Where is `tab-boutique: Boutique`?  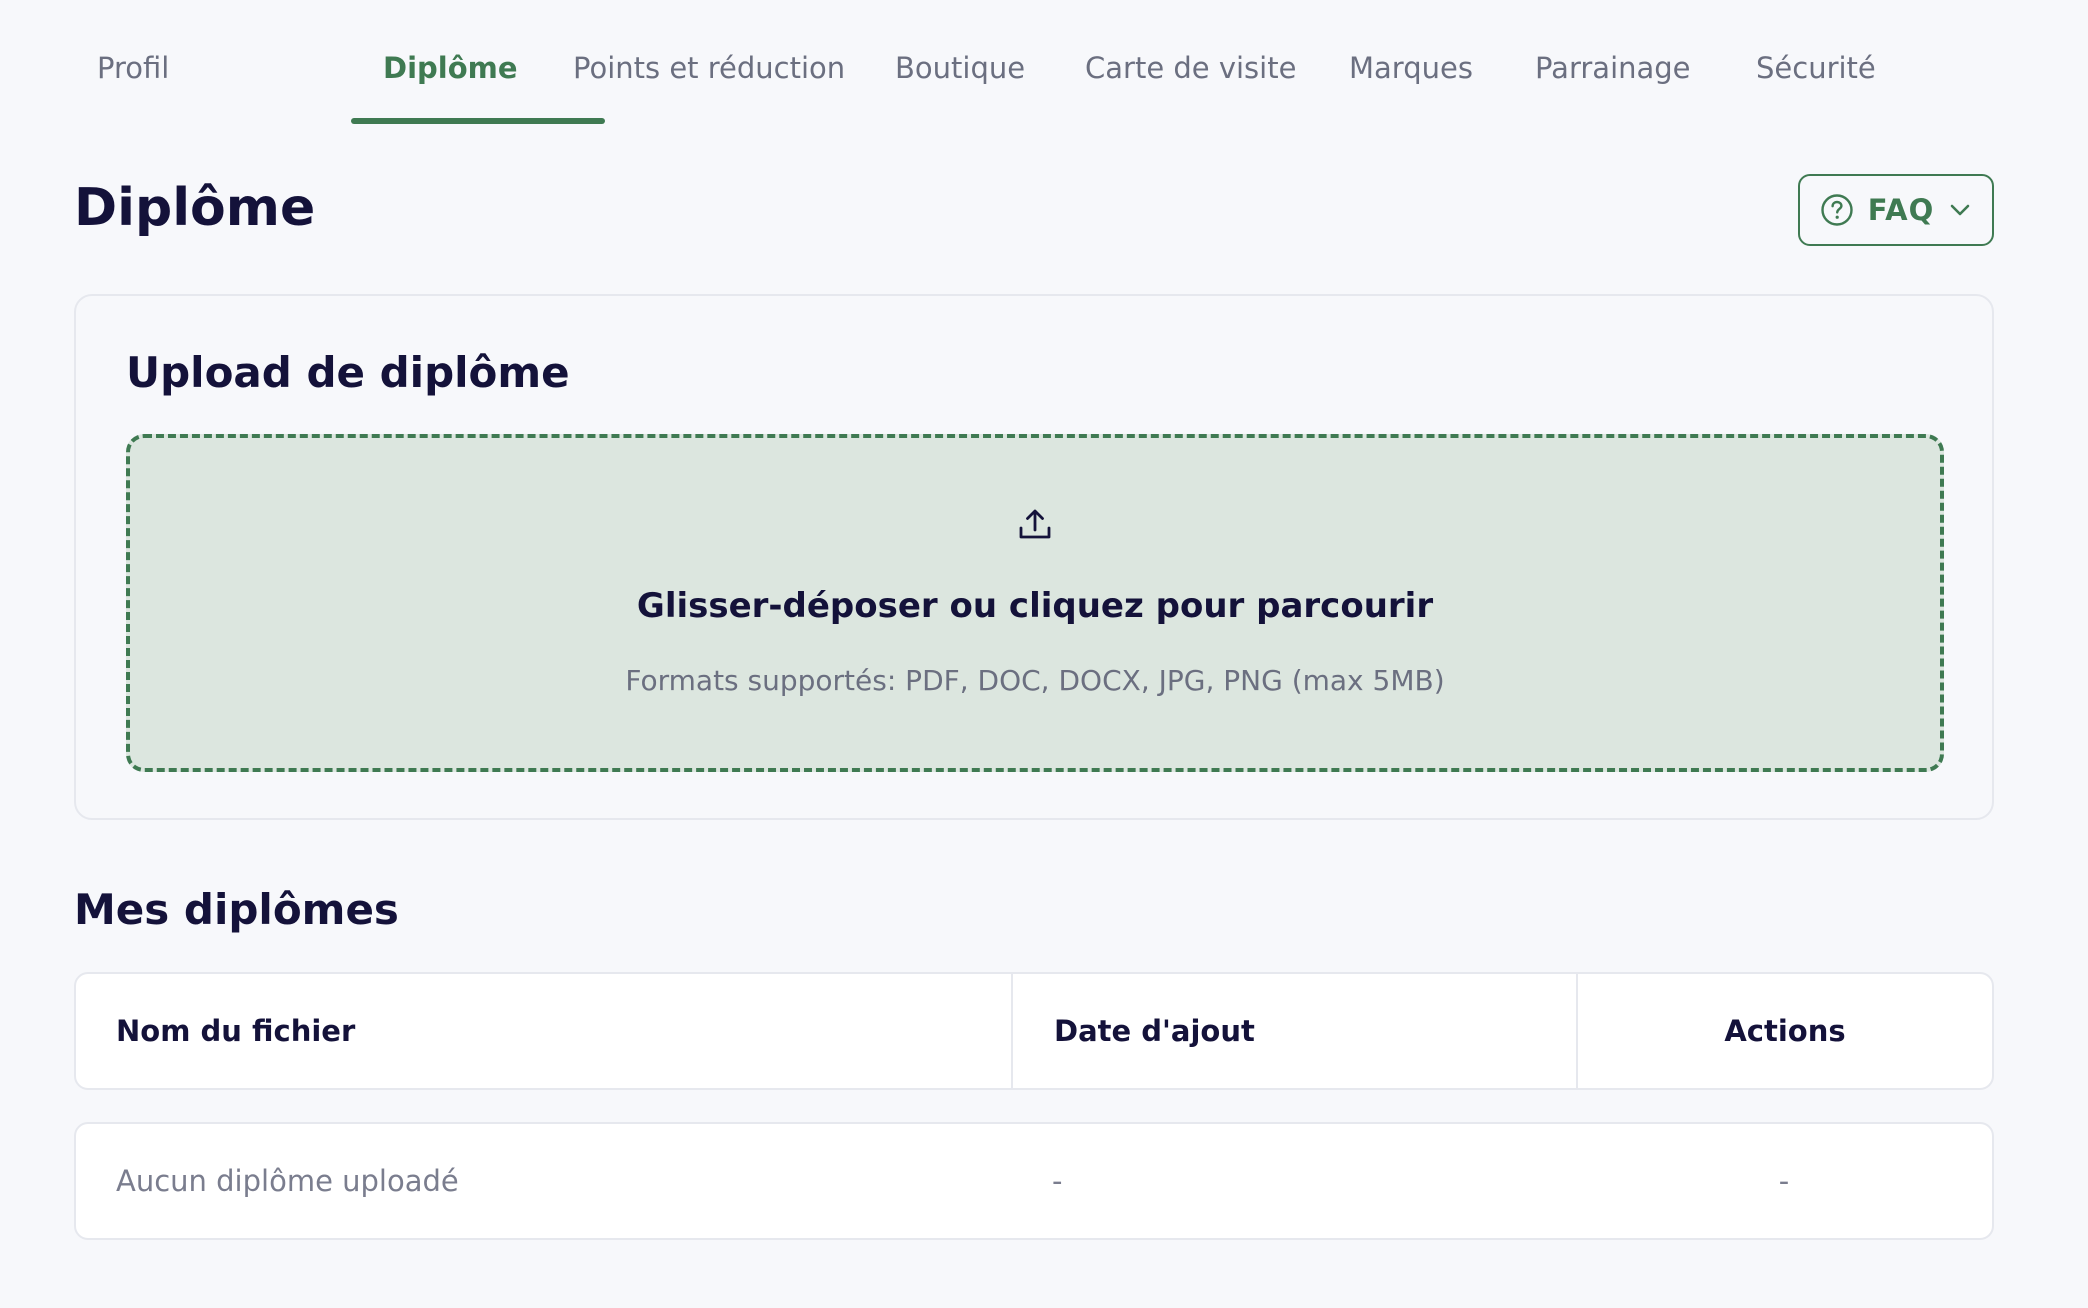 tab-boutique: Boutique is located at coordinates (990, 62).